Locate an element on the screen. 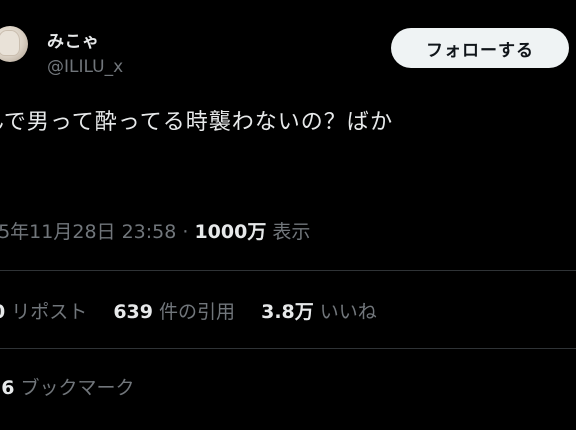 The image size is (576, 430). avatar-image is located at coordinates (10, 43).